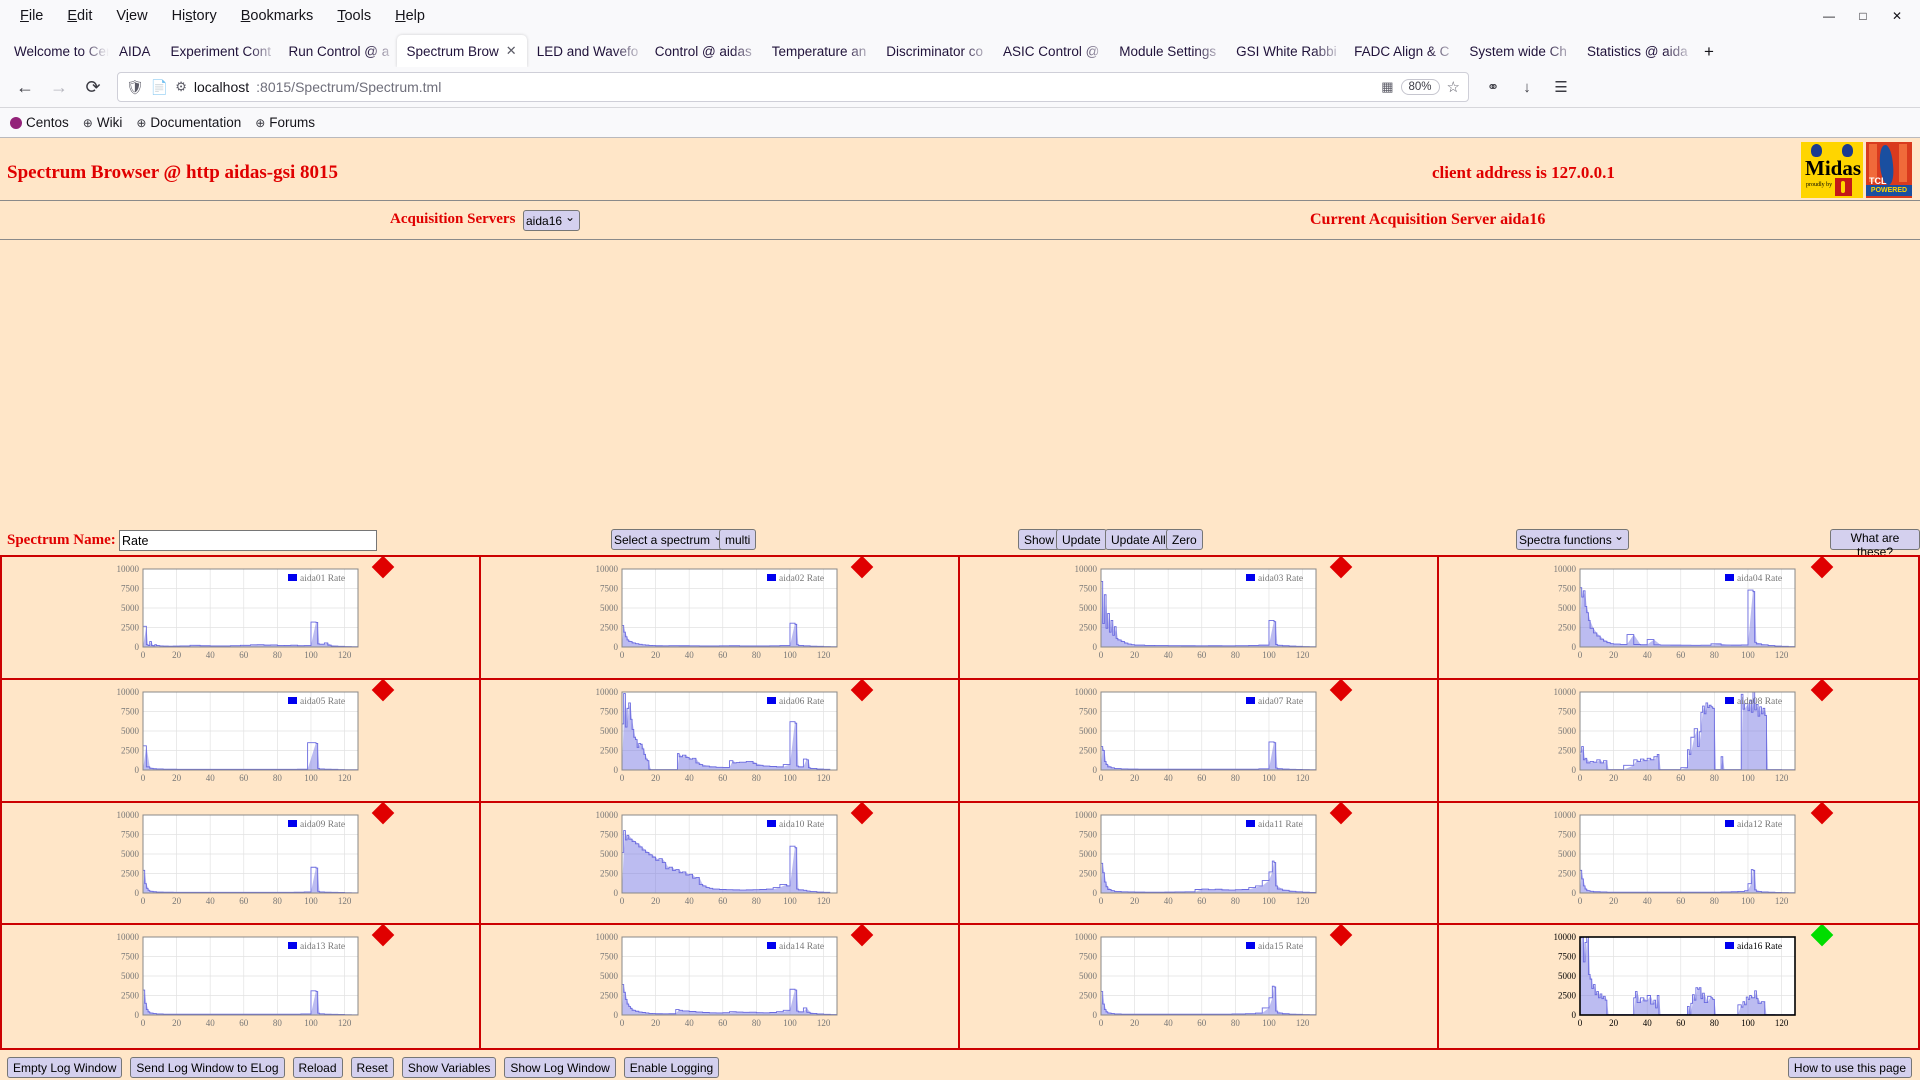  What do you see at coordinates (103, 122) in the screenshot?
I see `bookmark-wiki: ⊕ Wiki` at bounding box center [103, 122].